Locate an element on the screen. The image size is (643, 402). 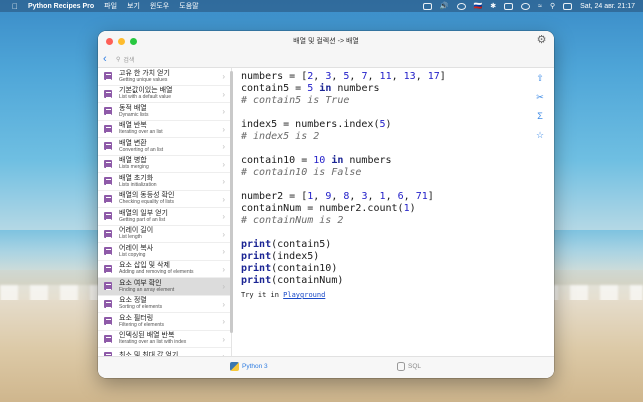
list-item: 배열 반복 Iterating over an list › is located at coordinates (164, 129).